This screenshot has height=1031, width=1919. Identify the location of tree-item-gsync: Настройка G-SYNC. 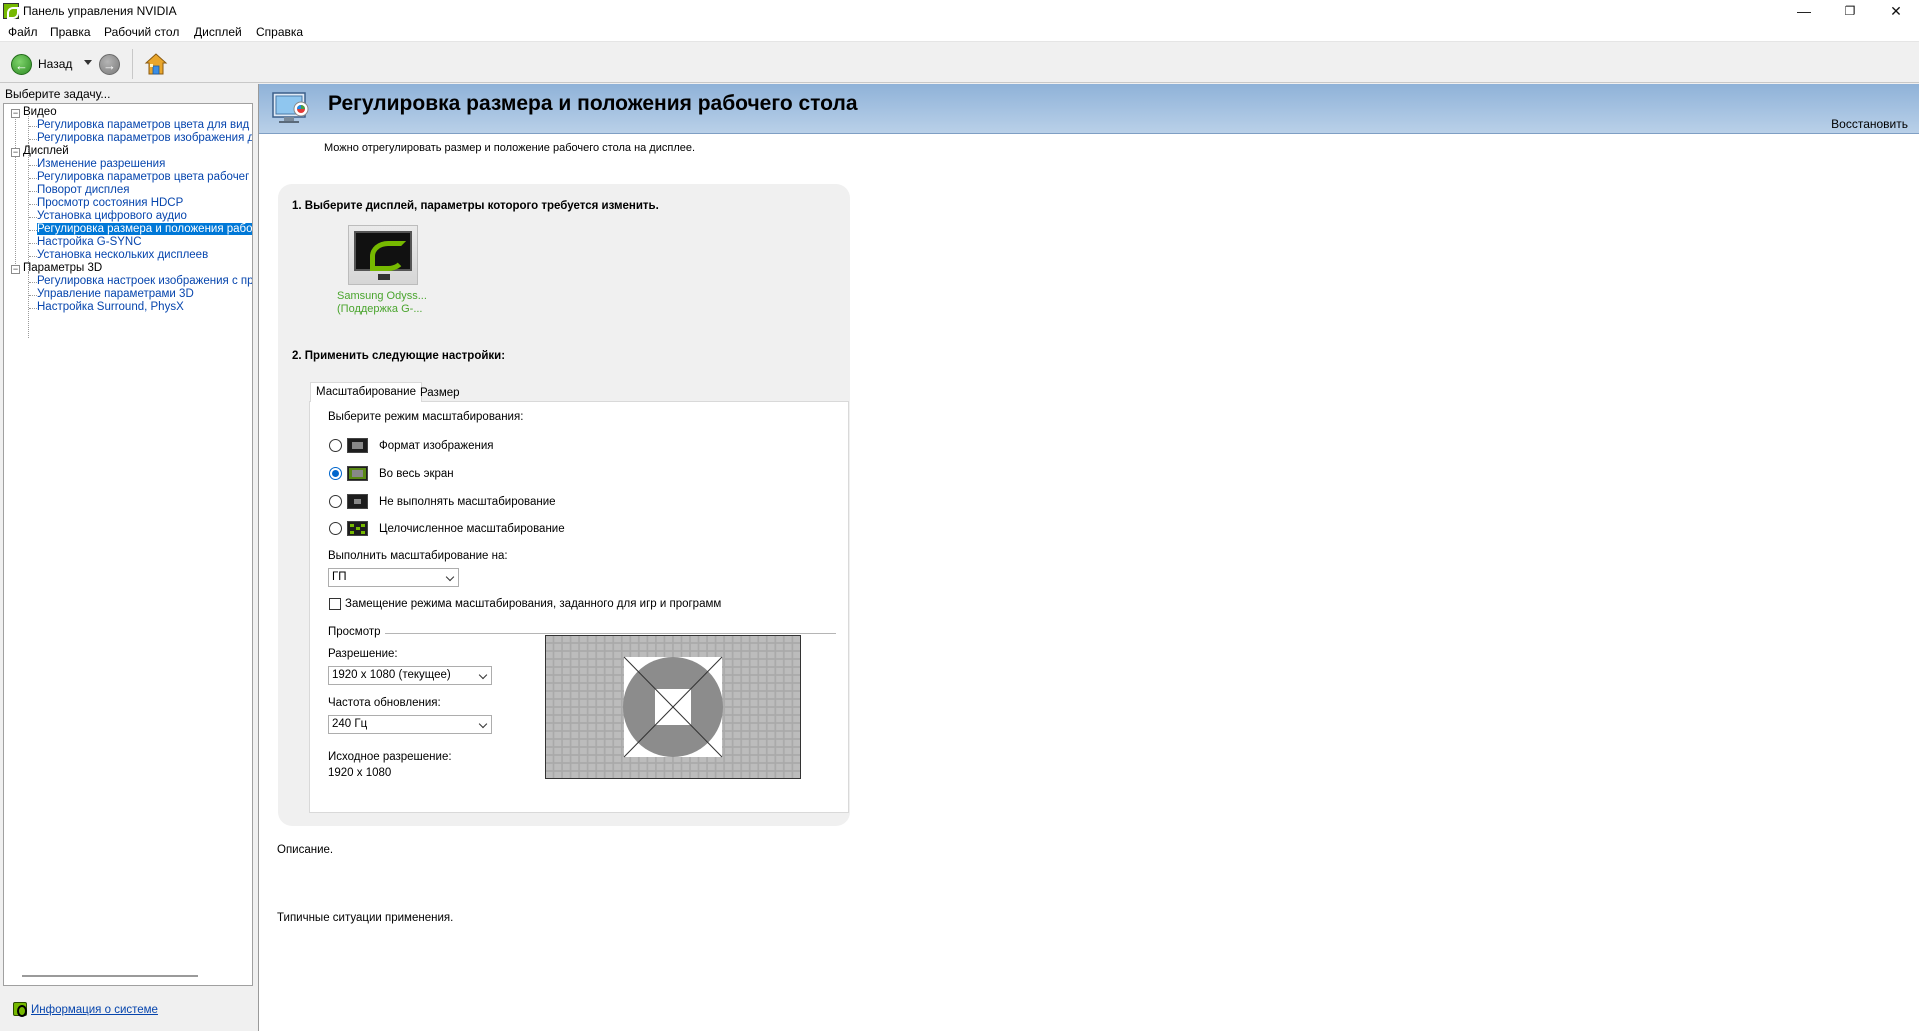
(89, 242).